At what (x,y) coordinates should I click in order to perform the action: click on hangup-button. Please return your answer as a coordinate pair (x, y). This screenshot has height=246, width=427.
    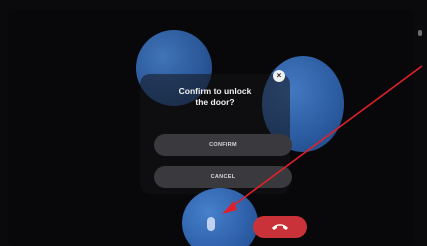
    Looking at the image, I should click on (280, 227).